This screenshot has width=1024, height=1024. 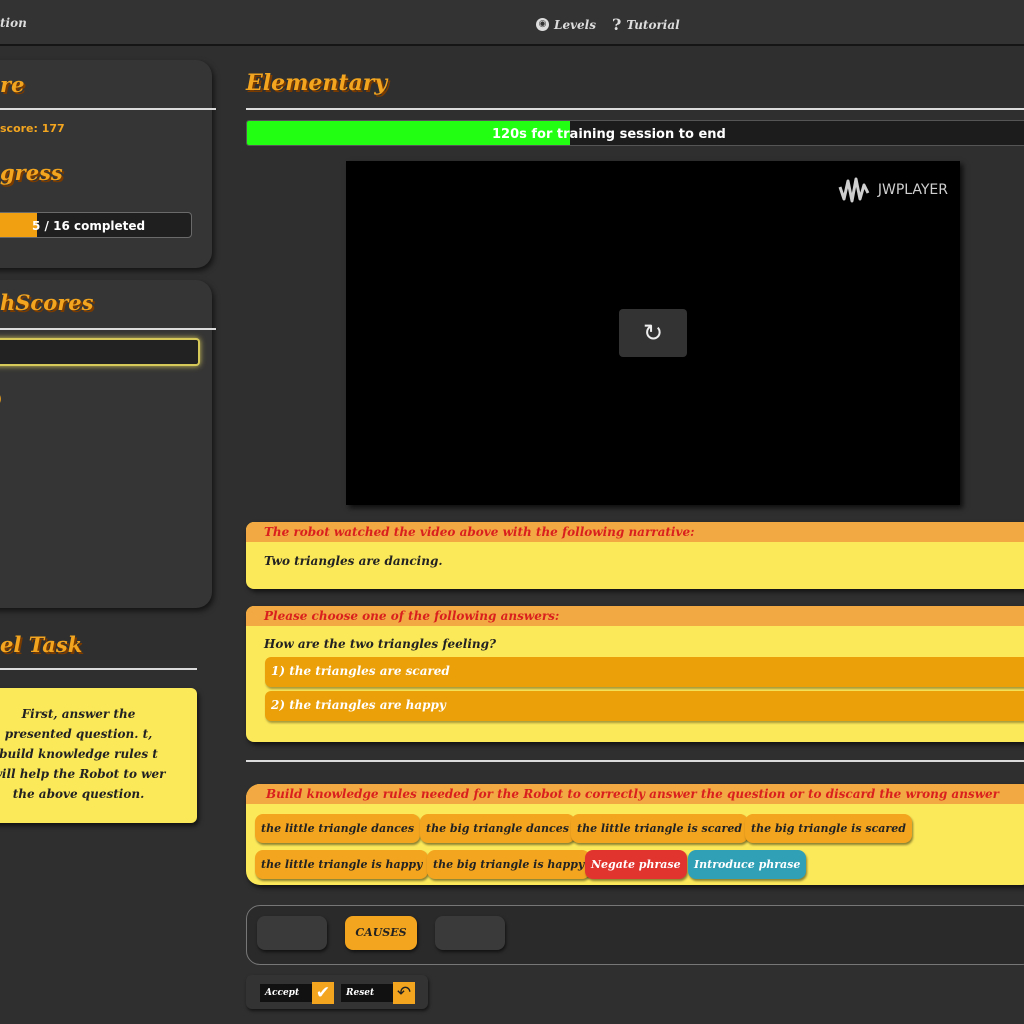 What do you see at coordinates (32, 128) in the screenshot?
I see `score-value: score: 177` at bounding box center [32, 128].